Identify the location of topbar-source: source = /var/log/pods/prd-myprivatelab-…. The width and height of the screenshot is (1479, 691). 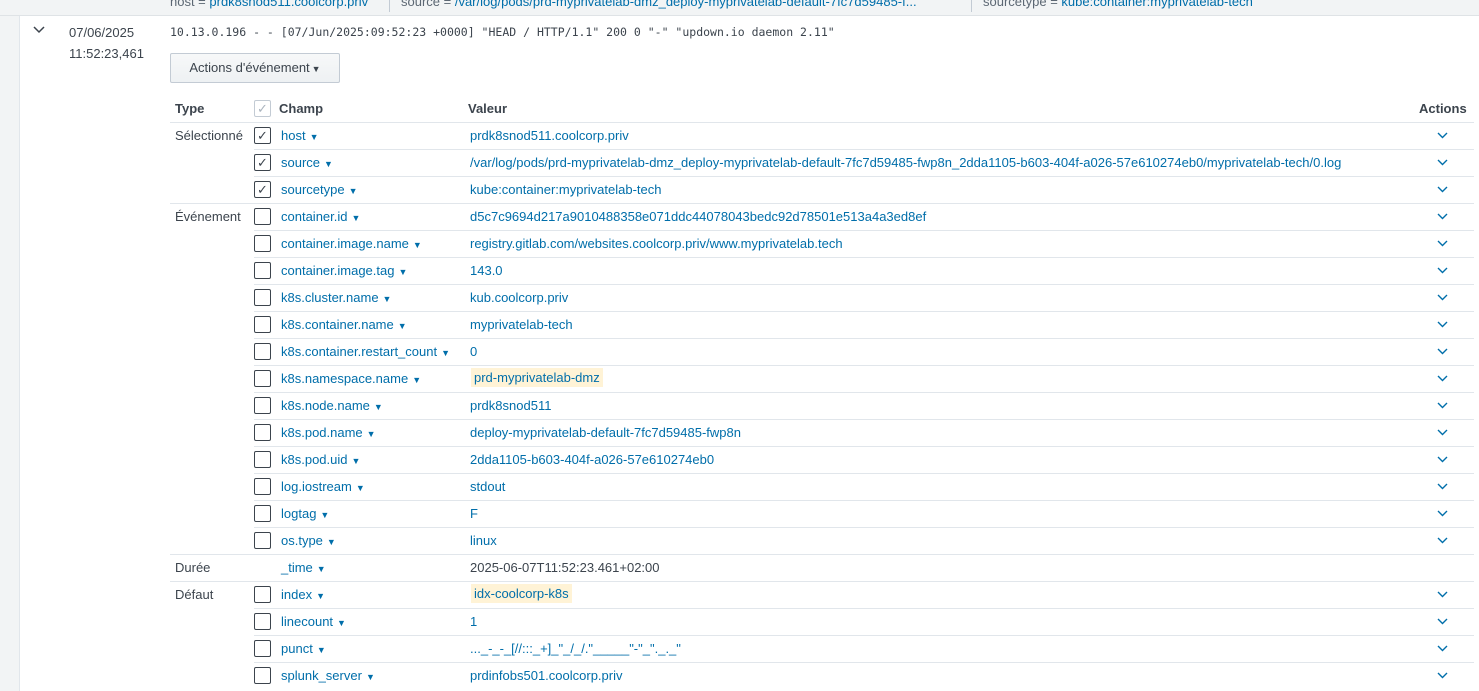
(659, 4).